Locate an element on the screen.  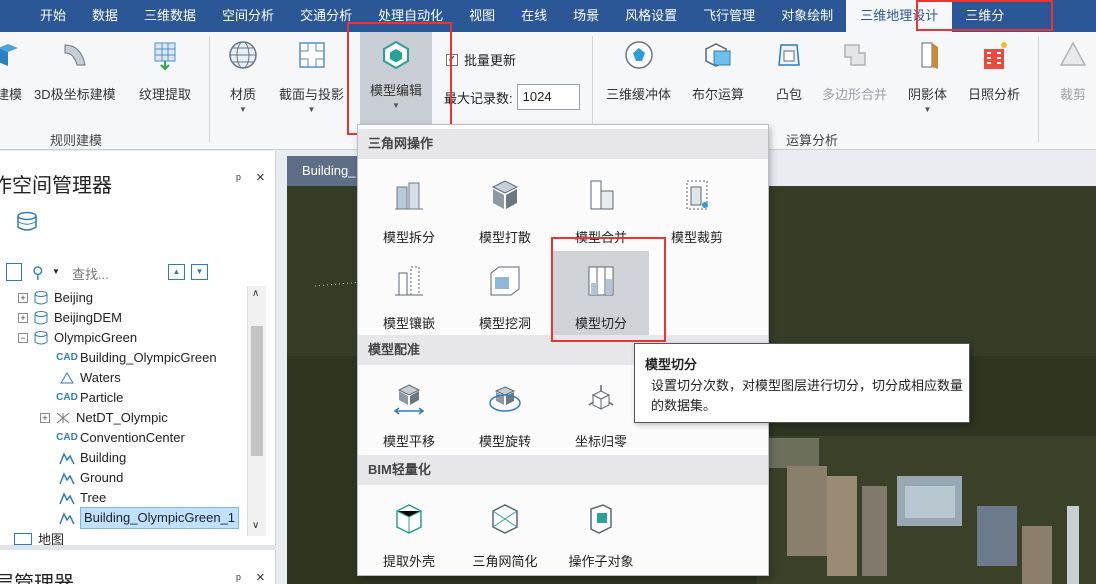
tree-item-beijing: + Beijing is located at coordinates (55, 298).